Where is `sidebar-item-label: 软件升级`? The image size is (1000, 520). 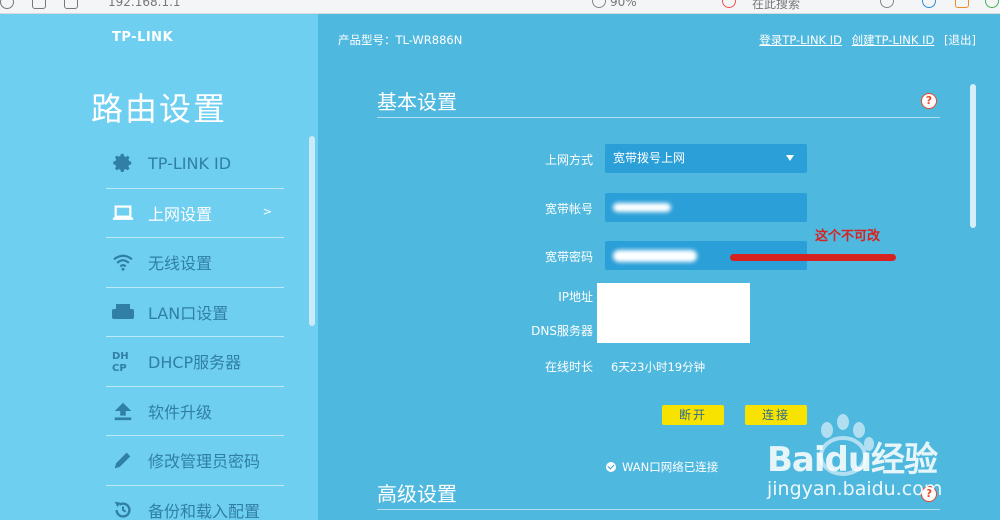 sidebar-item-label: 软件升级 is located at coordinates (180, 412).